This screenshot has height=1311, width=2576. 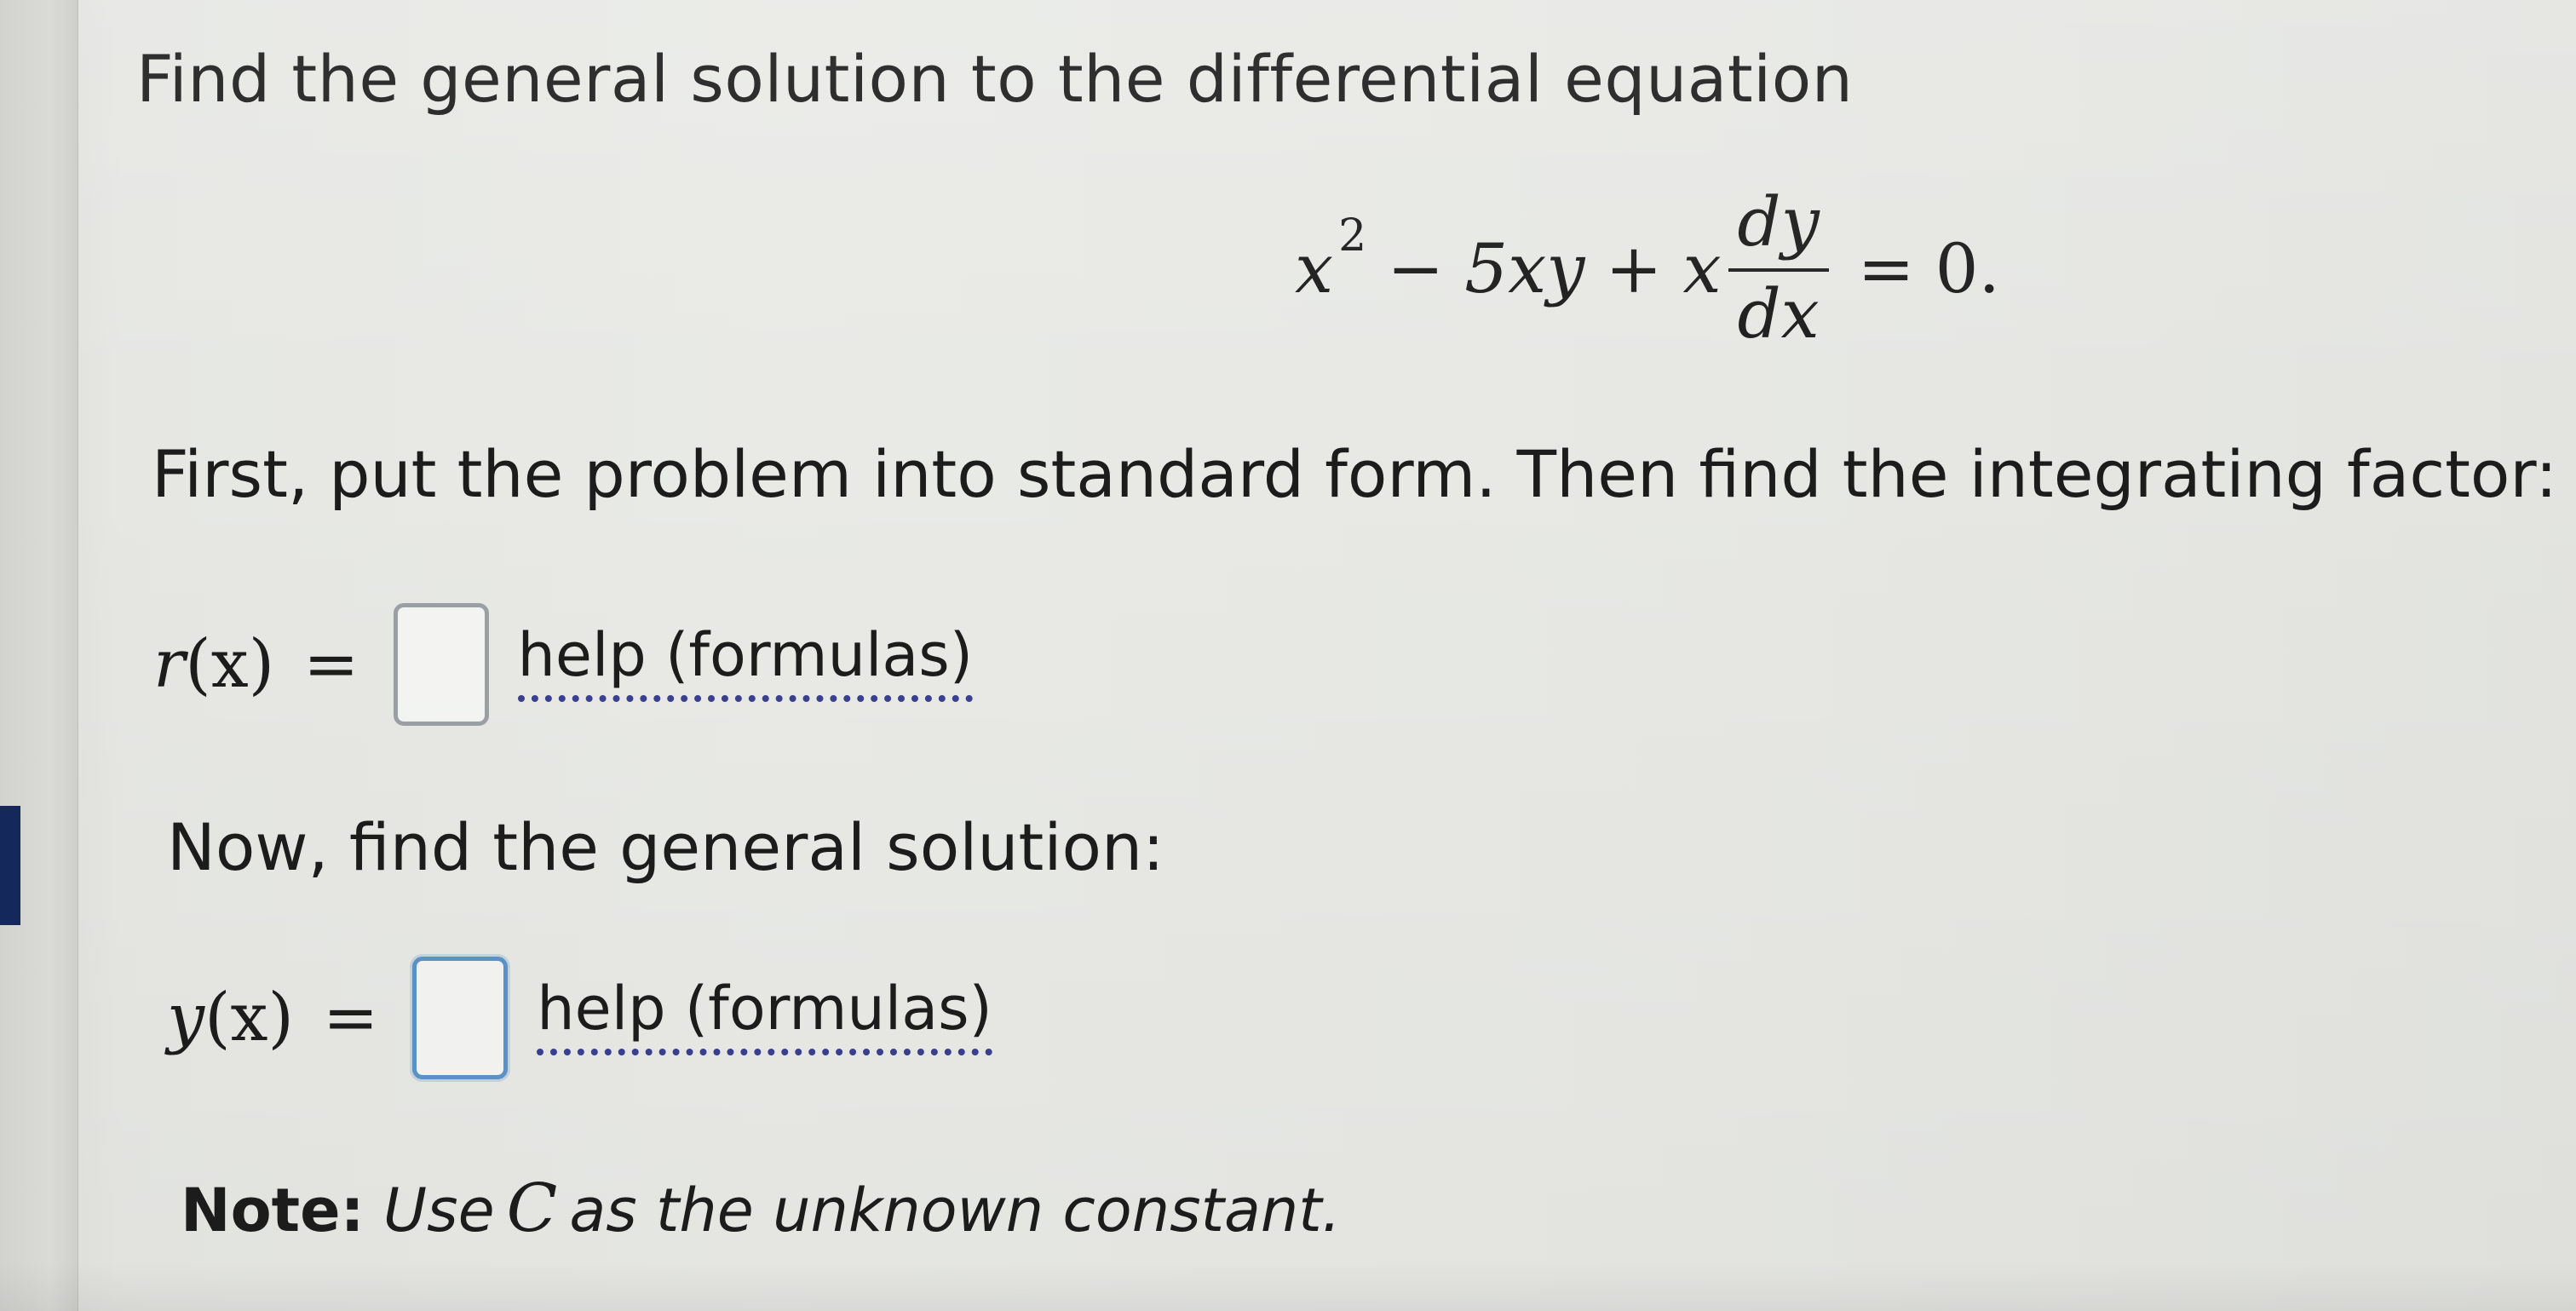 I want to click on y-func-arg: (x), so click(x=249, y=1018).